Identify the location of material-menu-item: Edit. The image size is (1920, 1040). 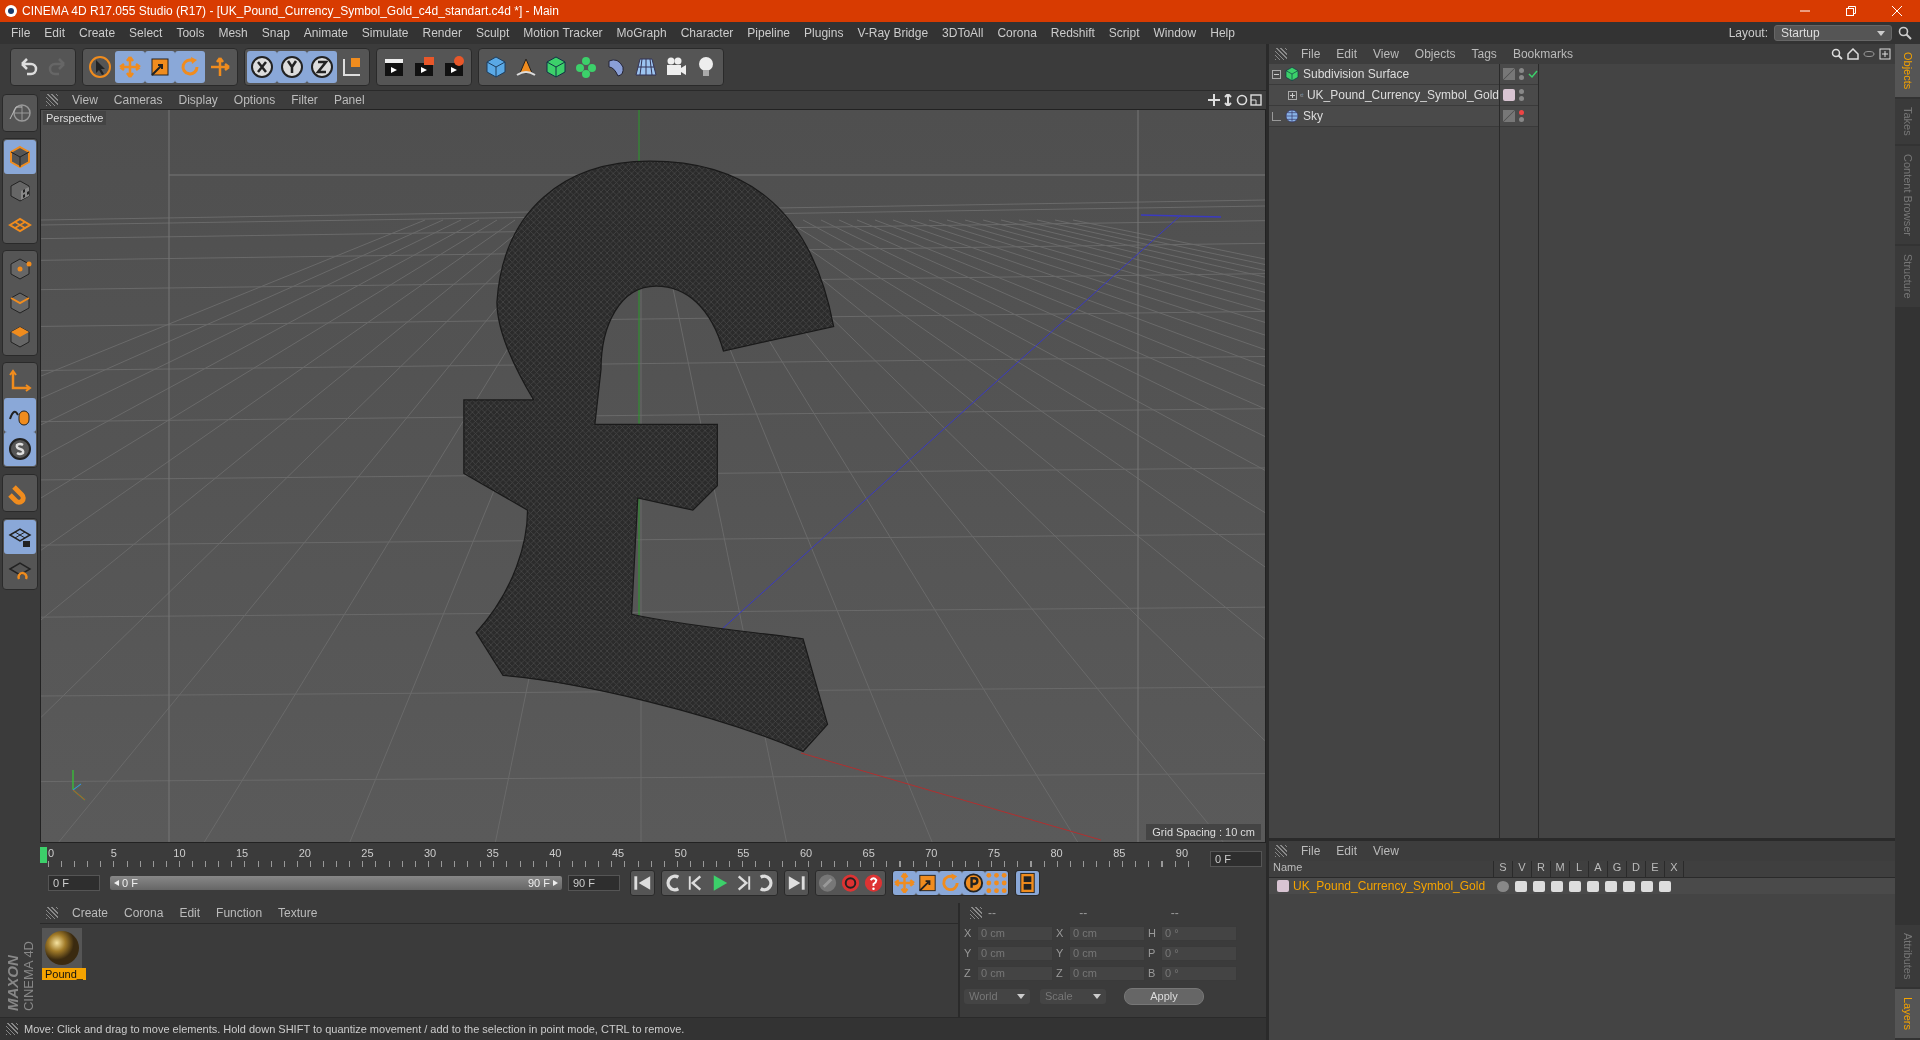
(190, 913).